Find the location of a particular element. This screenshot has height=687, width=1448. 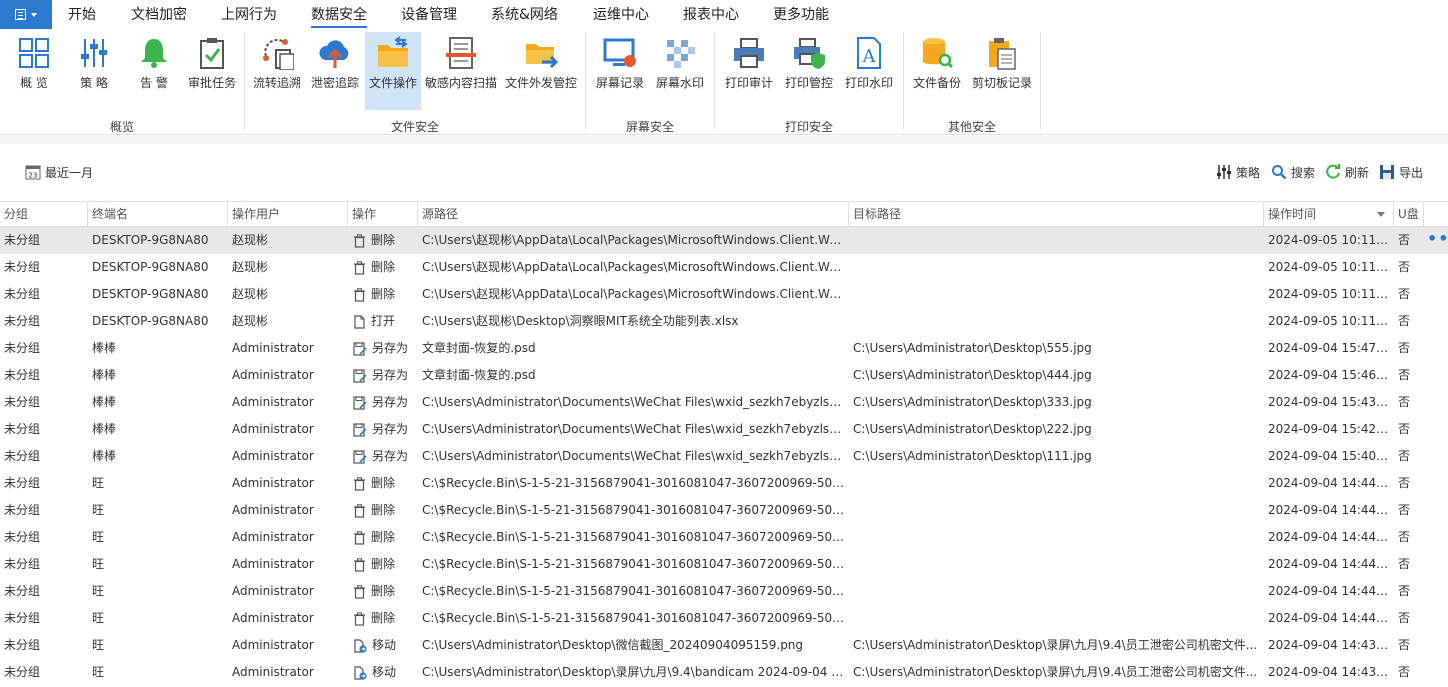

policy-toolbar-button: 策略 is located at coordinates (1238, 172).